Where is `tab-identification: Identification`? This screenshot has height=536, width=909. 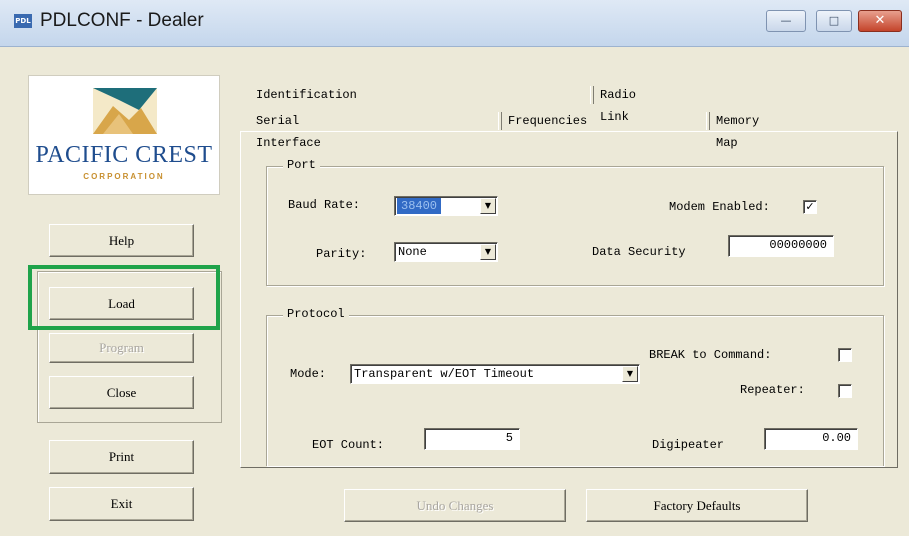
tab-identification: Identification is located at coordinates (306, 95).